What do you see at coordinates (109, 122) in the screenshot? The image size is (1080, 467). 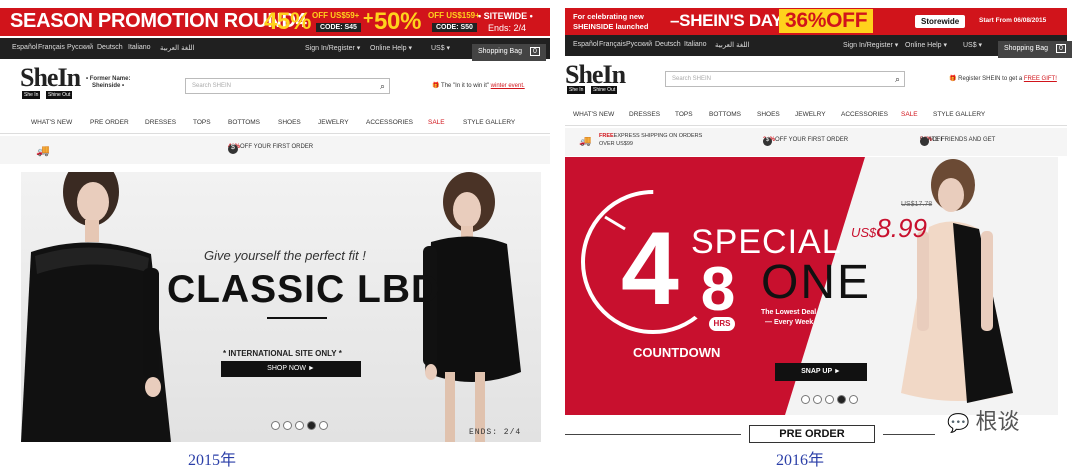 I see `nav-pre-order: PRE ORDER` at bounding box center [109, 122].